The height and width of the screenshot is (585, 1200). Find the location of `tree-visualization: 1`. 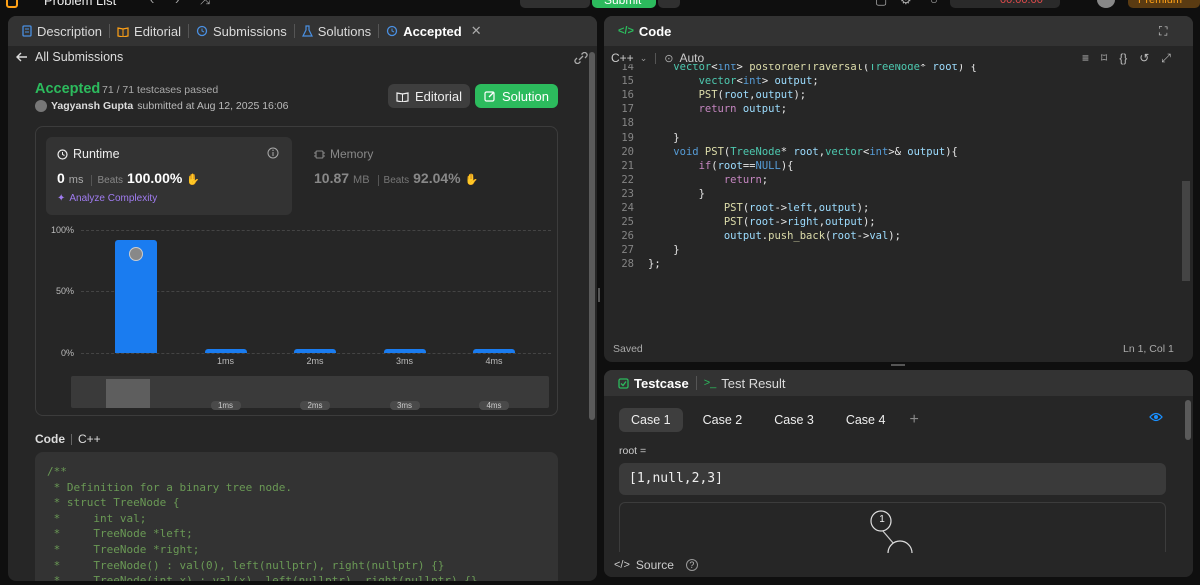

tree-visualization: 1 is located at coordinates (892, 527).